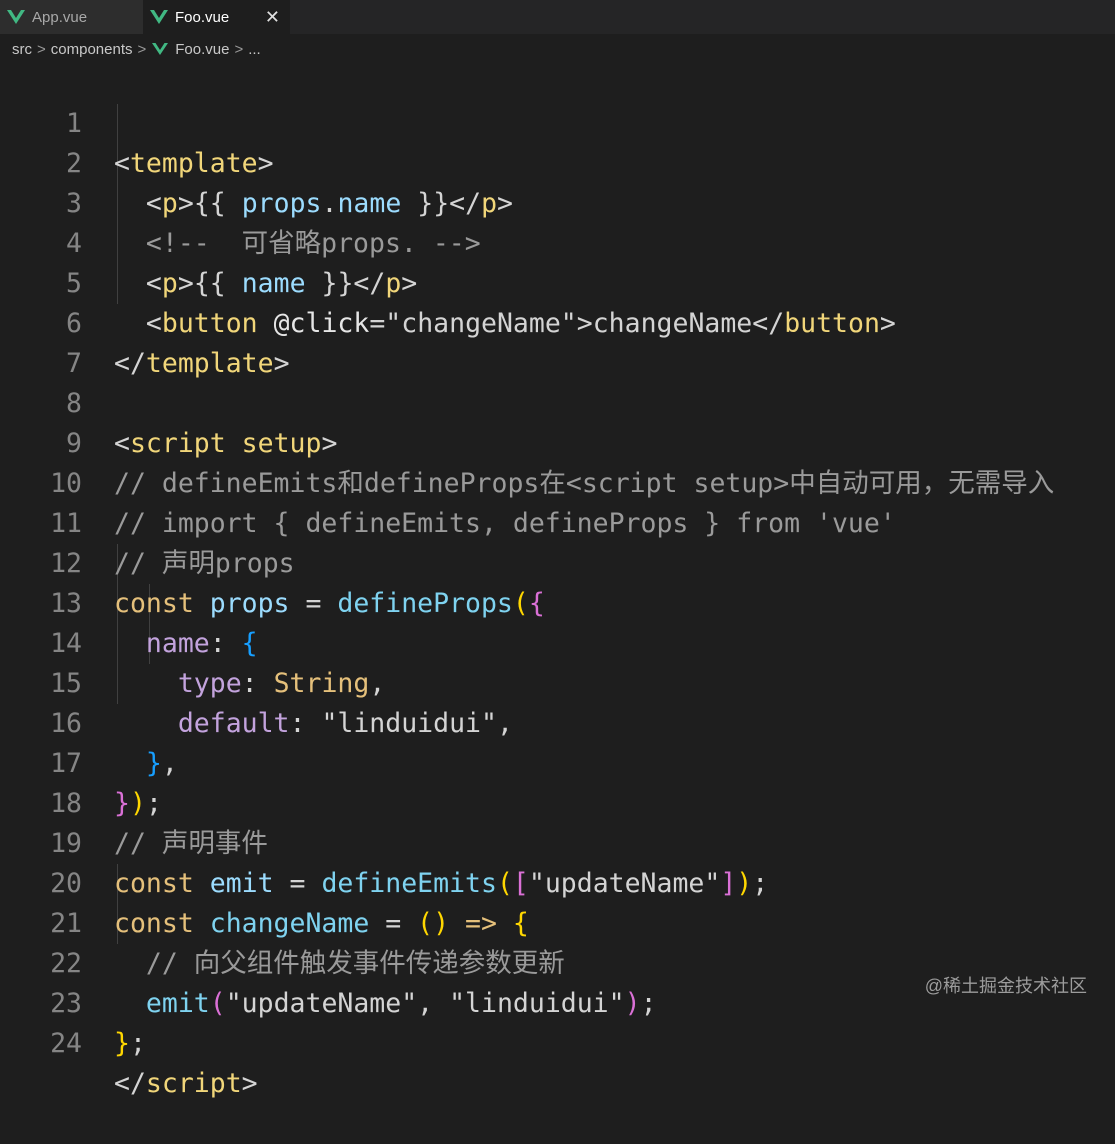  What do you see at coordinates (557, 721) in the screenshot?
I see `code-line: 16 },` at bounding box center [557, 721].